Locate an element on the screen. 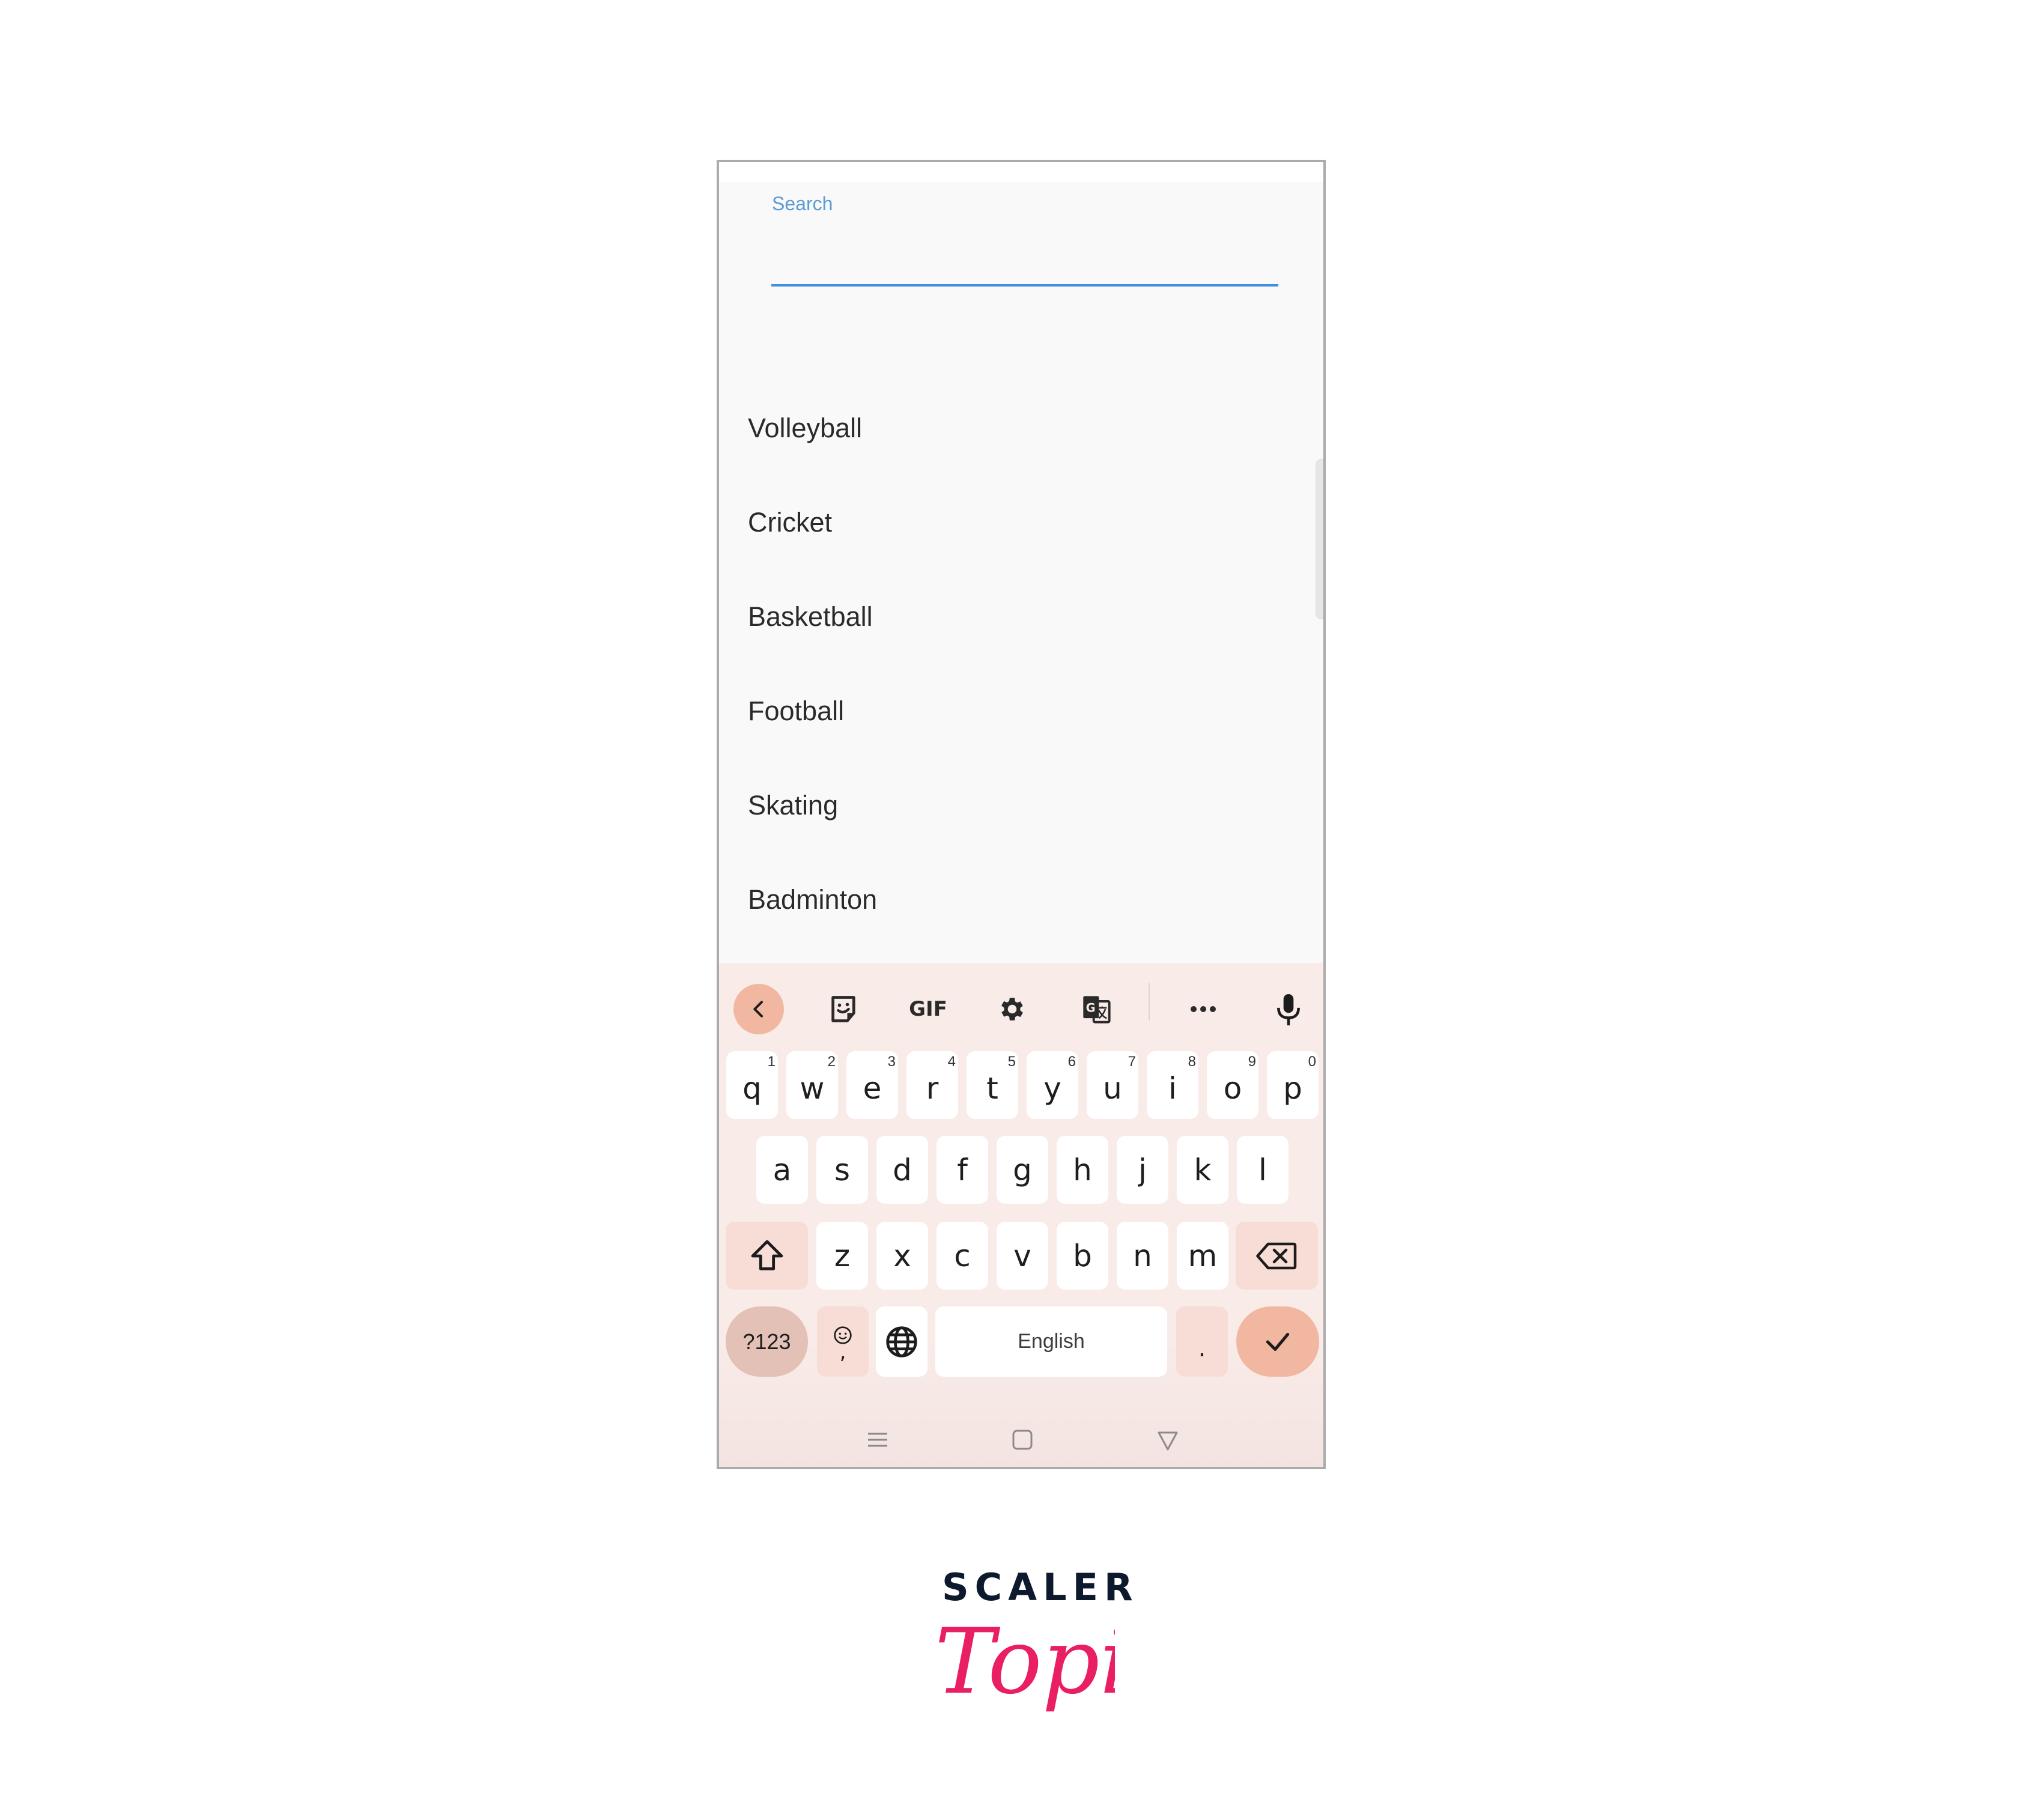  key-label: b is located at coordinates (1082, 1256).